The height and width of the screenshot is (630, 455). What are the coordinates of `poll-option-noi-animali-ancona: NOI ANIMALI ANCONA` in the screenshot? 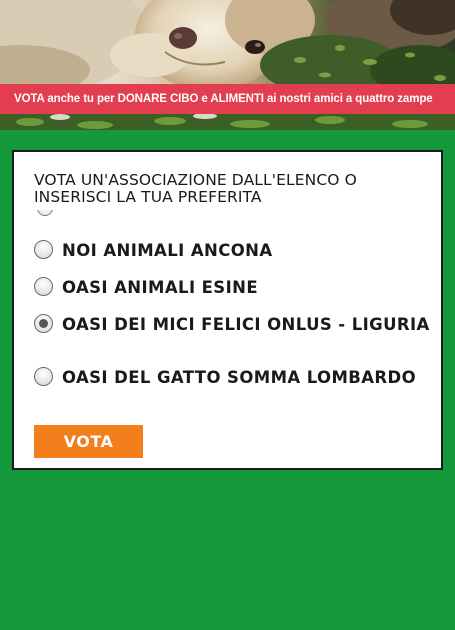 It's located at (234, 249).